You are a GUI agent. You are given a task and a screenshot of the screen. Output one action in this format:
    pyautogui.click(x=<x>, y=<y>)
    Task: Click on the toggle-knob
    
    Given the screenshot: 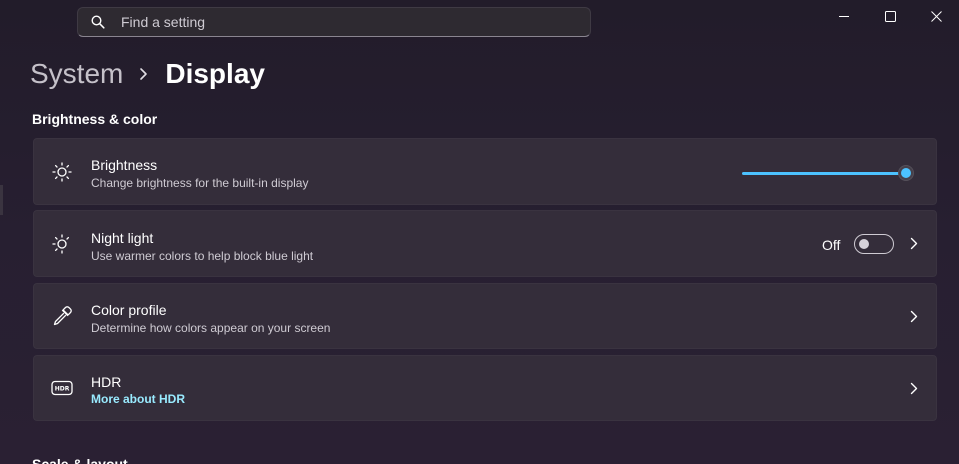 What is the action you would take?
    pyautogui.click(x=864, y=244)
    